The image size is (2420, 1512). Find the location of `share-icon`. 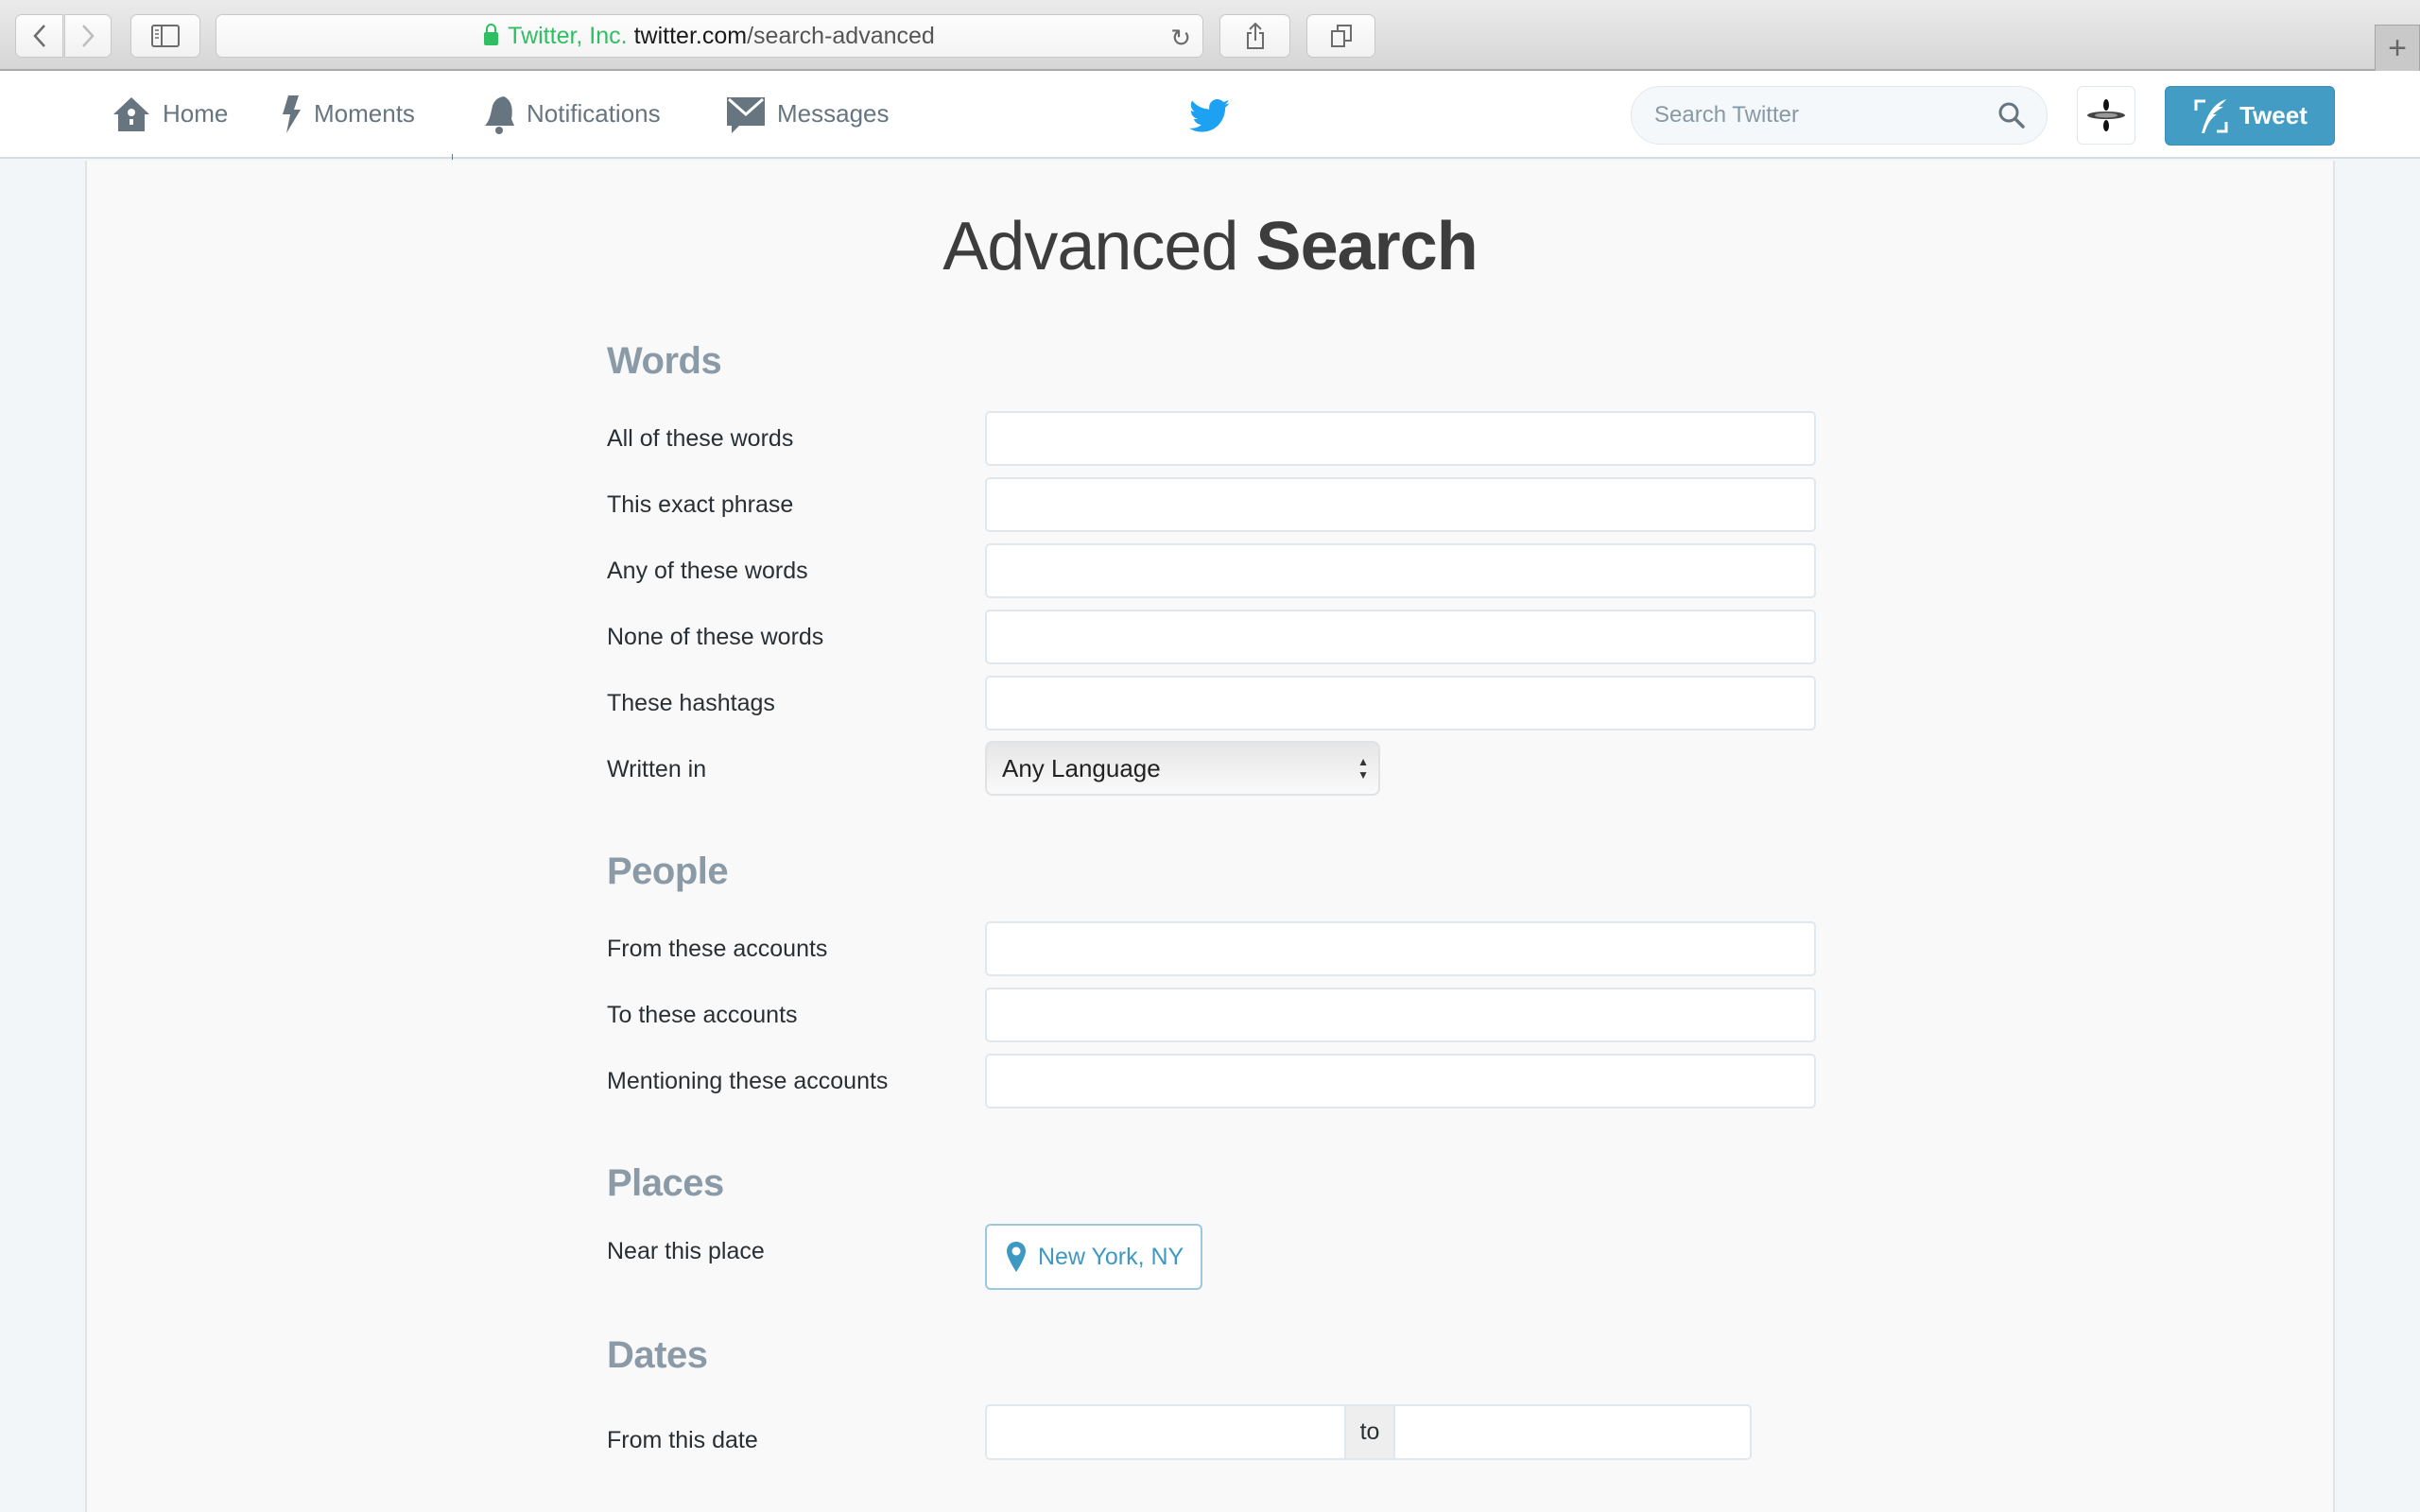

share-icon is located at coordinates (1255, 35).